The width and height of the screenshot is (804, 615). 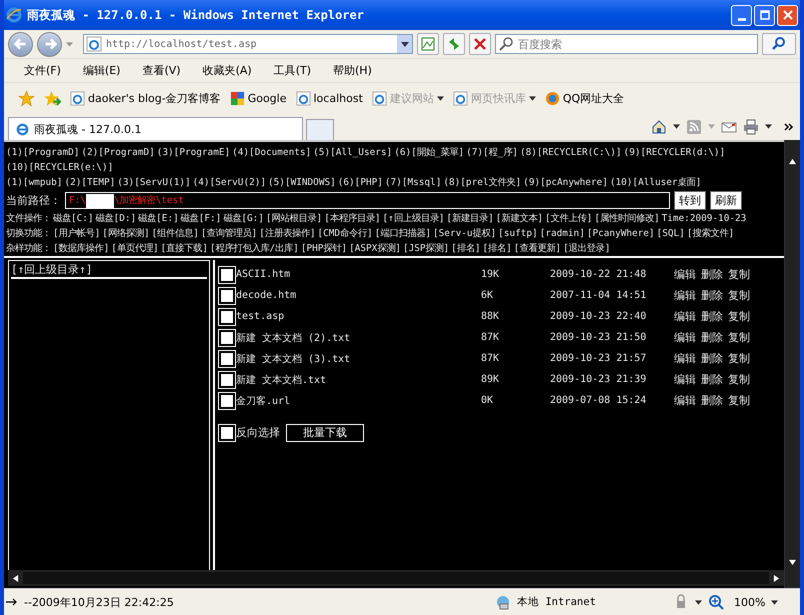 I want to click on file-name: 金刀客.url, so click(x=358, y=401).